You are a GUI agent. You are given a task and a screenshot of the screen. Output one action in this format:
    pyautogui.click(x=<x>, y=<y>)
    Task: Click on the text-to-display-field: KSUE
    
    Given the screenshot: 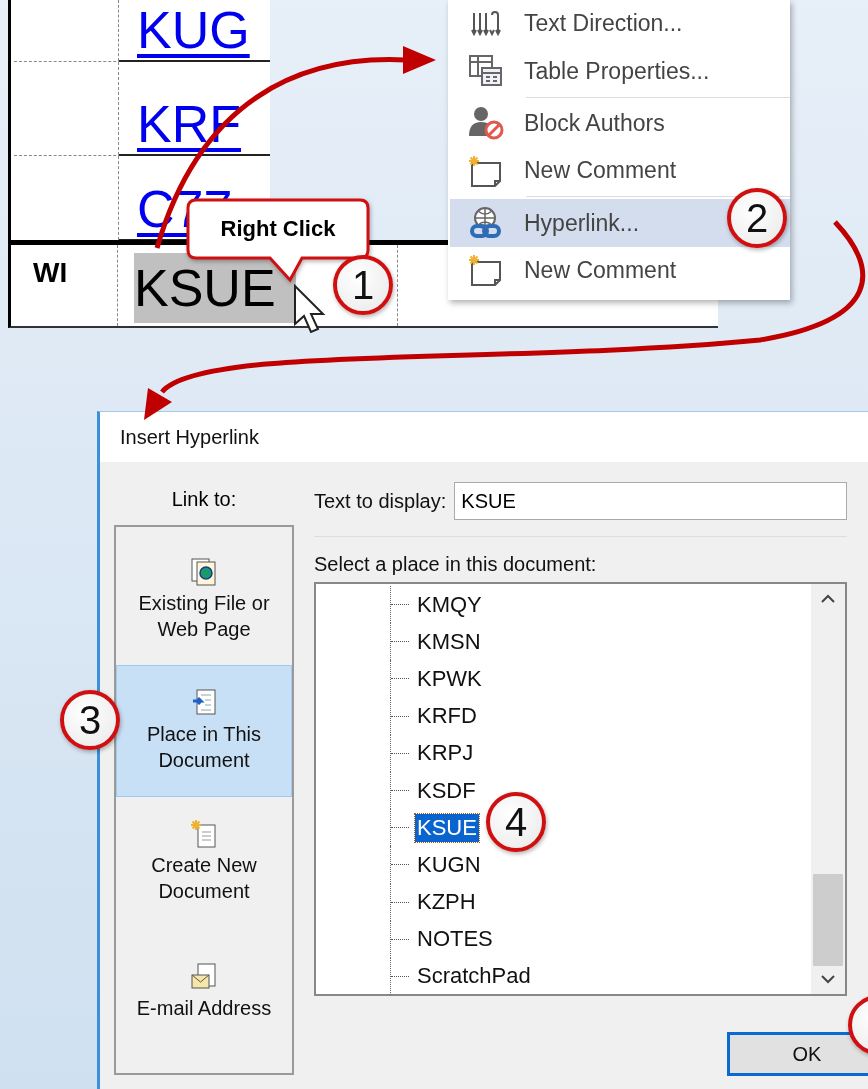 What is the action you would take?
    pyautogui.click(x=650, y=501)
    